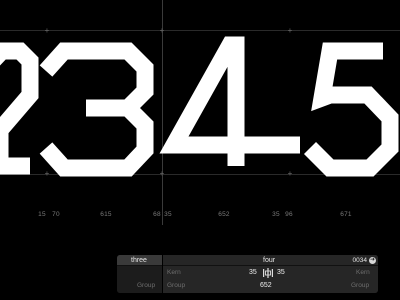  I want to click on metric-label: 615, so click(106, 214).